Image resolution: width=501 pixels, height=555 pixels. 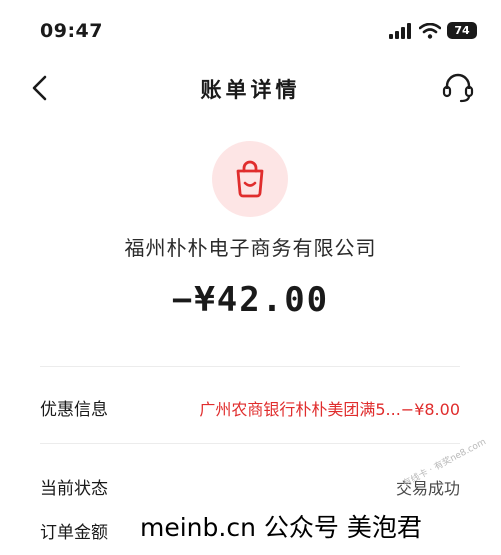 I want to click on customer-service-icon, so click(x=458, y=88).